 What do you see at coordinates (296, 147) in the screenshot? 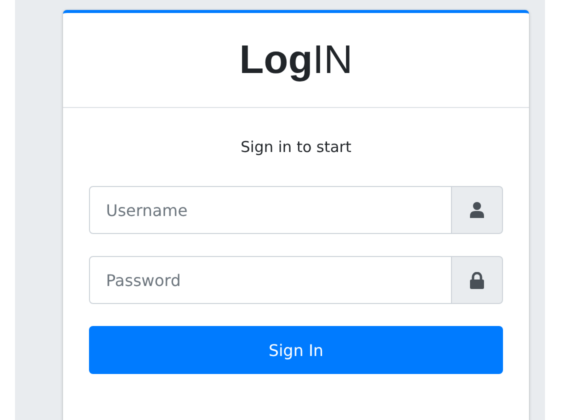
I see `login-message: Sign in to start` at bounding box center [296, 147].